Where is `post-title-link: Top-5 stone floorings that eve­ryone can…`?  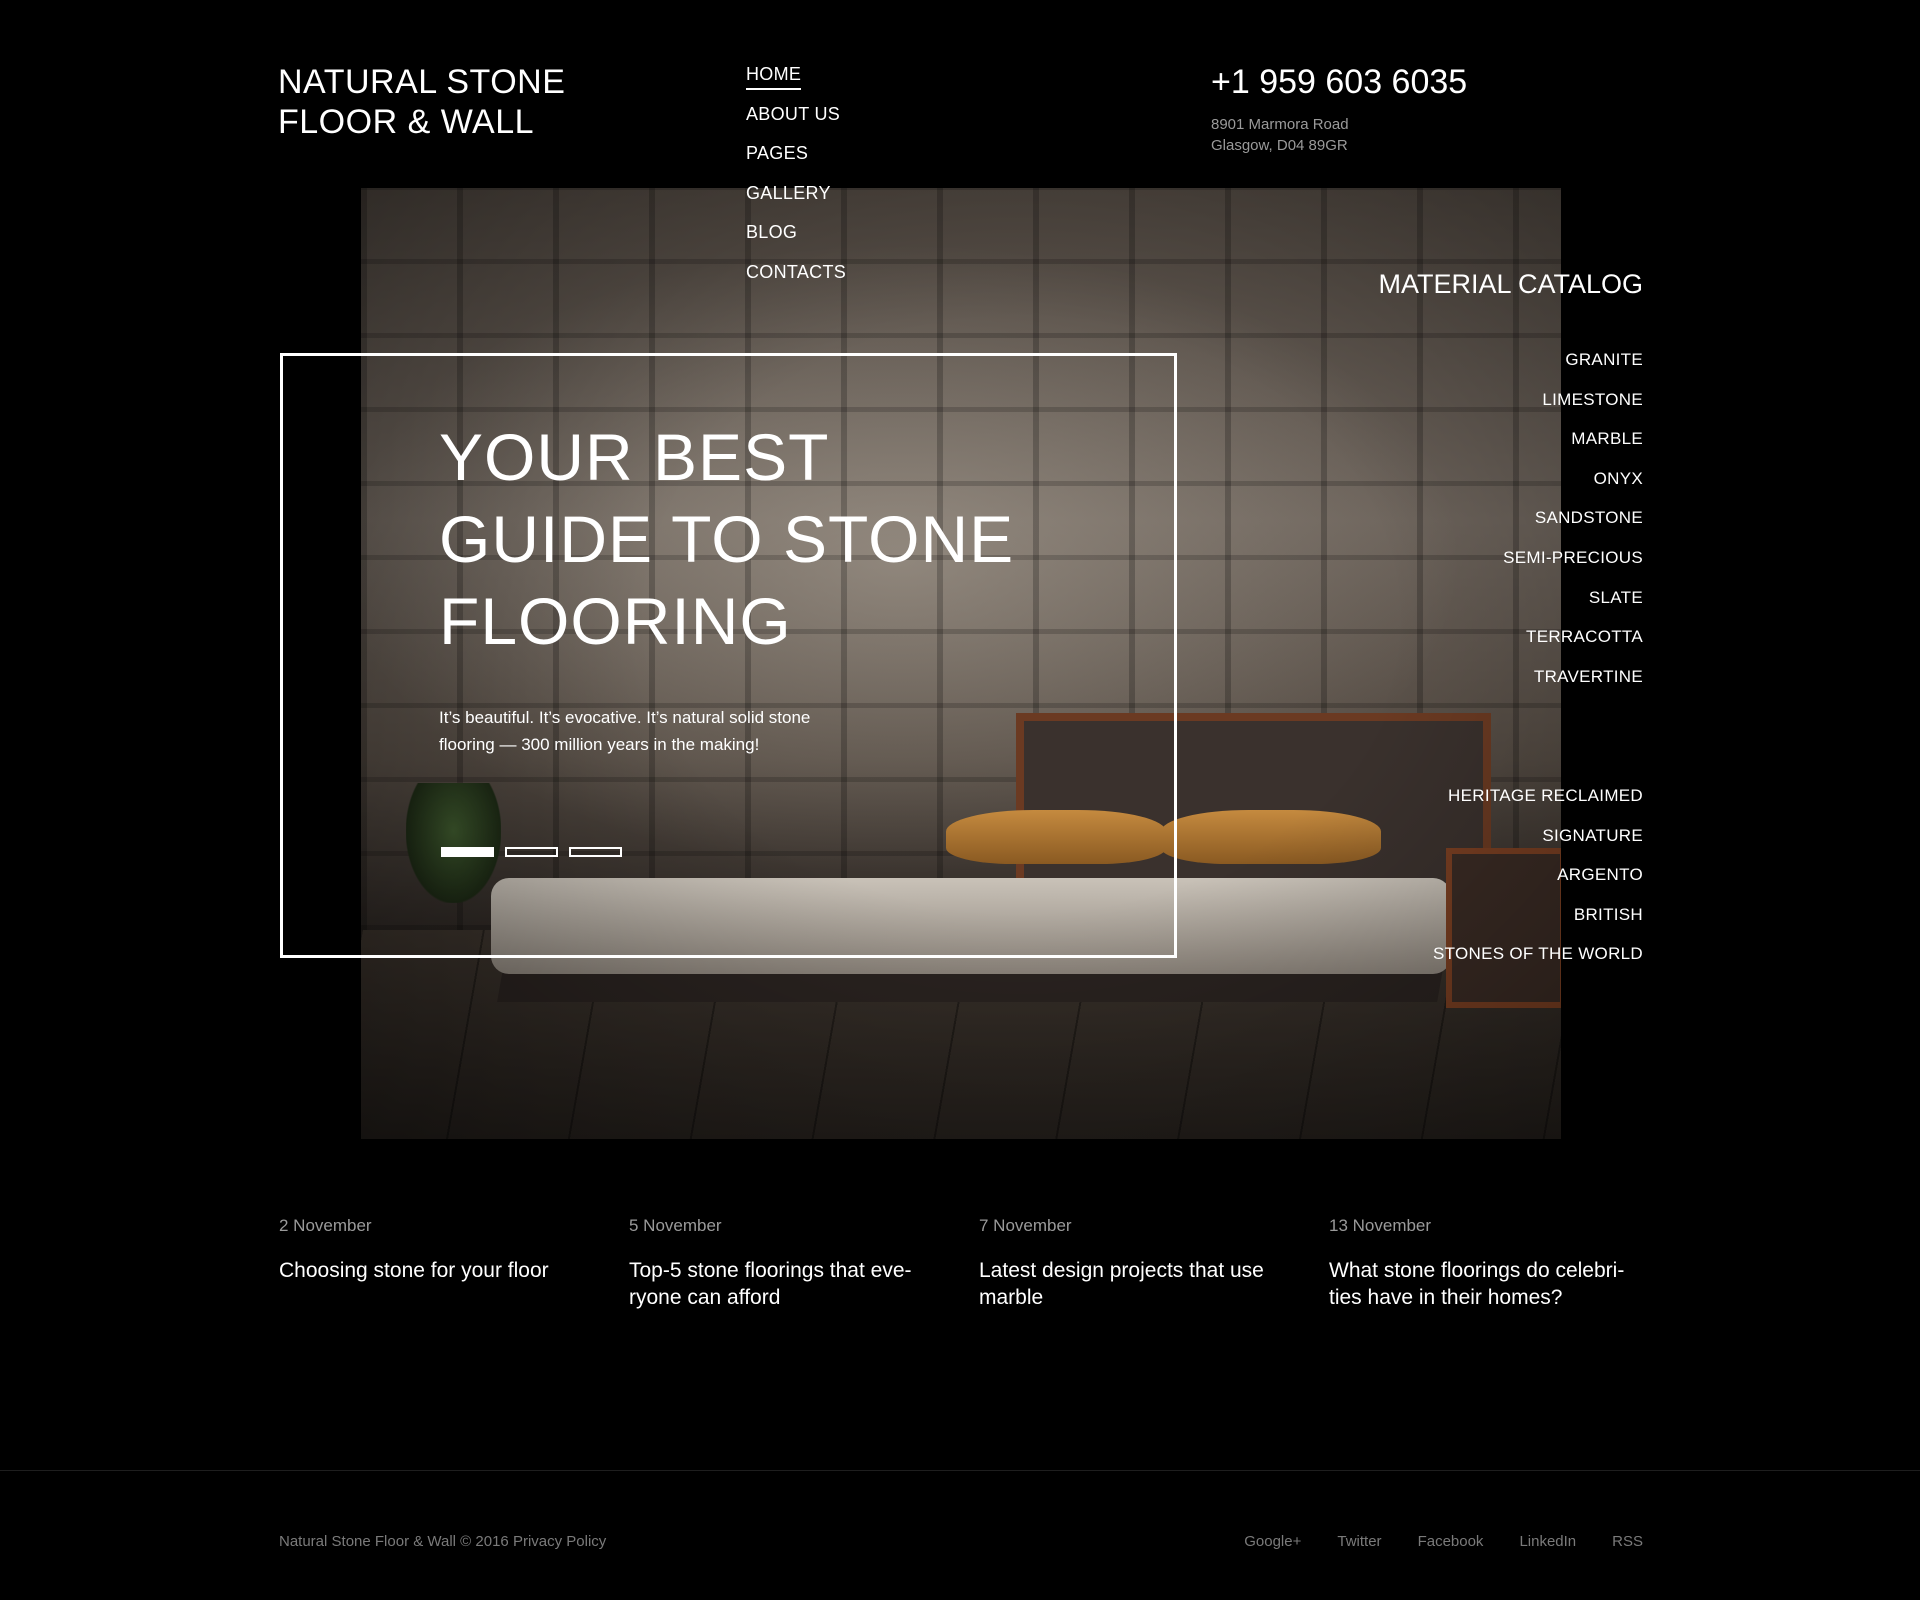
post-title-link: Top-5 stone floorings that eve­ryone can… is located at coordinates (784, 1284).